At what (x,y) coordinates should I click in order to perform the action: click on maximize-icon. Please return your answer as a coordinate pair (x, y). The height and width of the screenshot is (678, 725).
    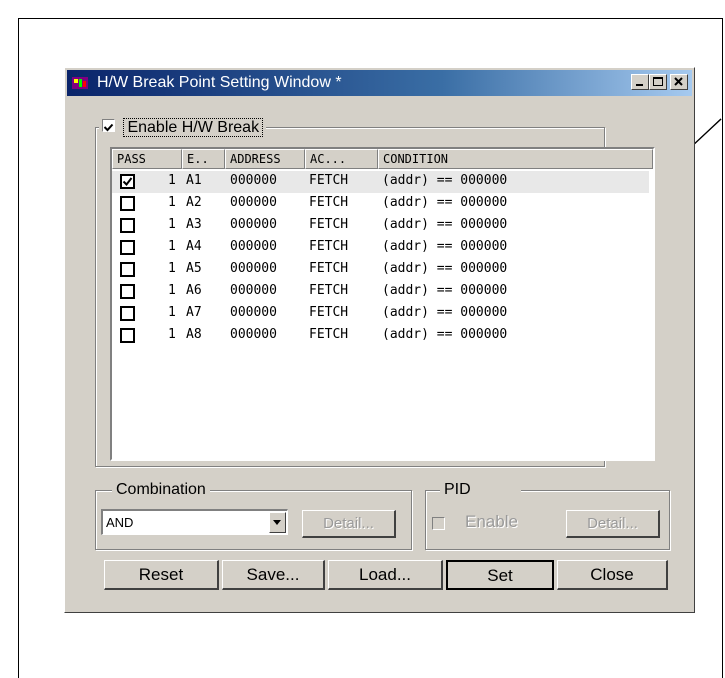
    Looking at the image, I should click on (658, 81).